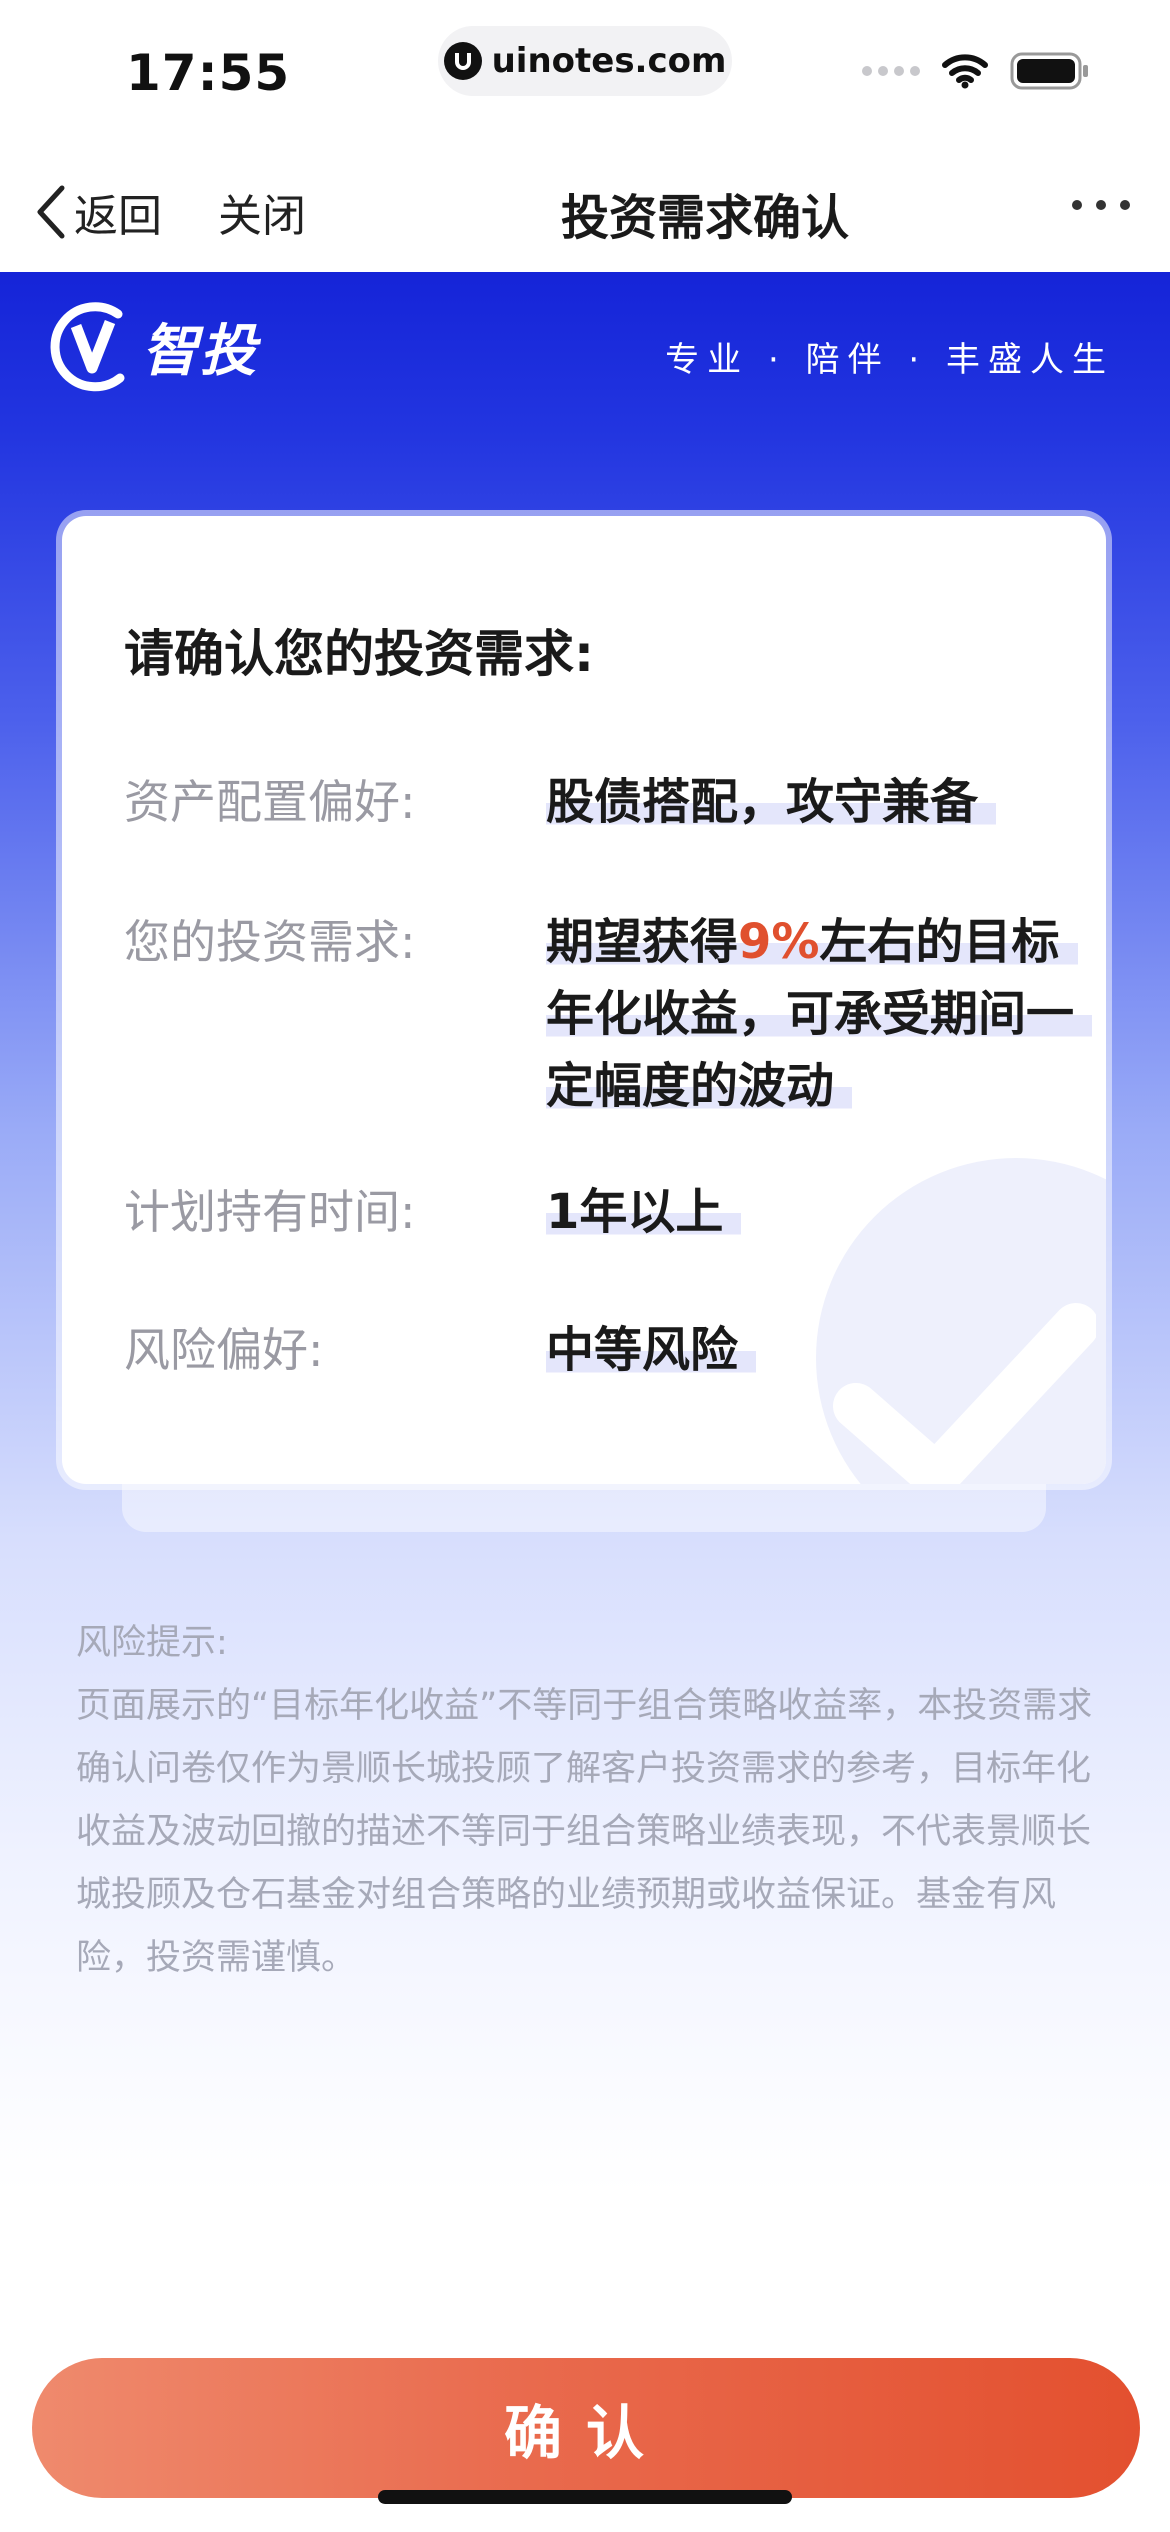 Image resolution: width=1170 pixels, height=2532 pixels. What do you see at coordinates (152, 1643) in the screenshot?
I see `risk-notice-title: 风险提示:` at bounding box center [152, 1643].